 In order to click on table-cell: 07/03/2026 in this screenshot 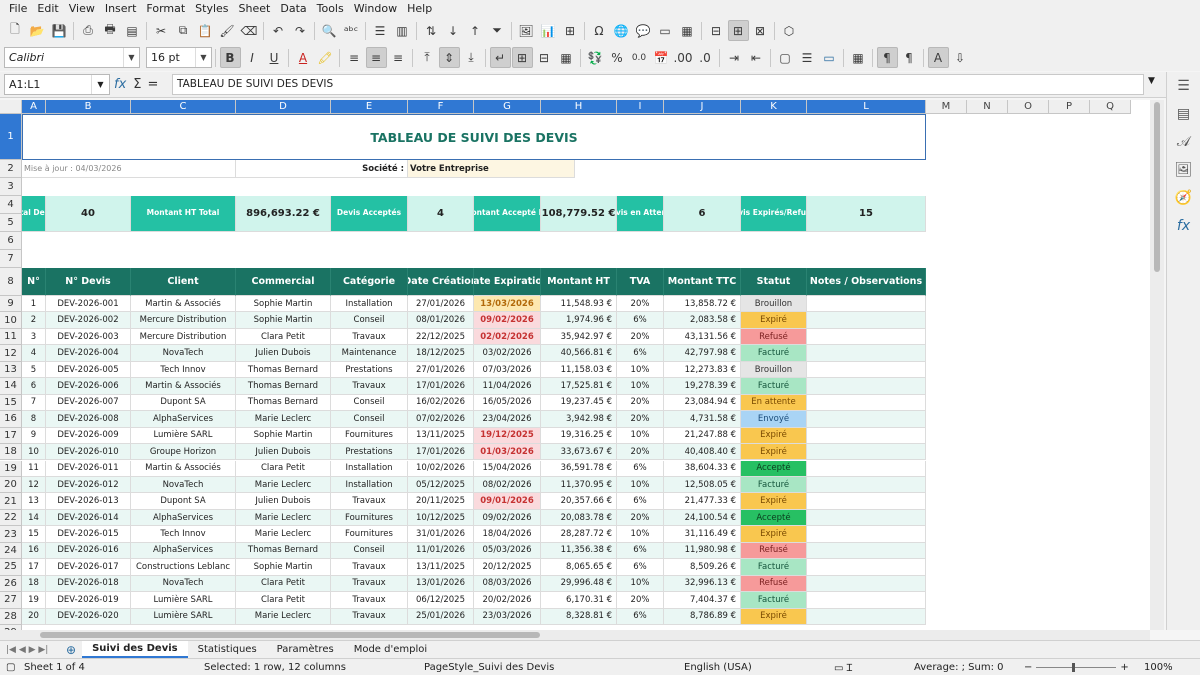, I will do `click(507, 370)`.